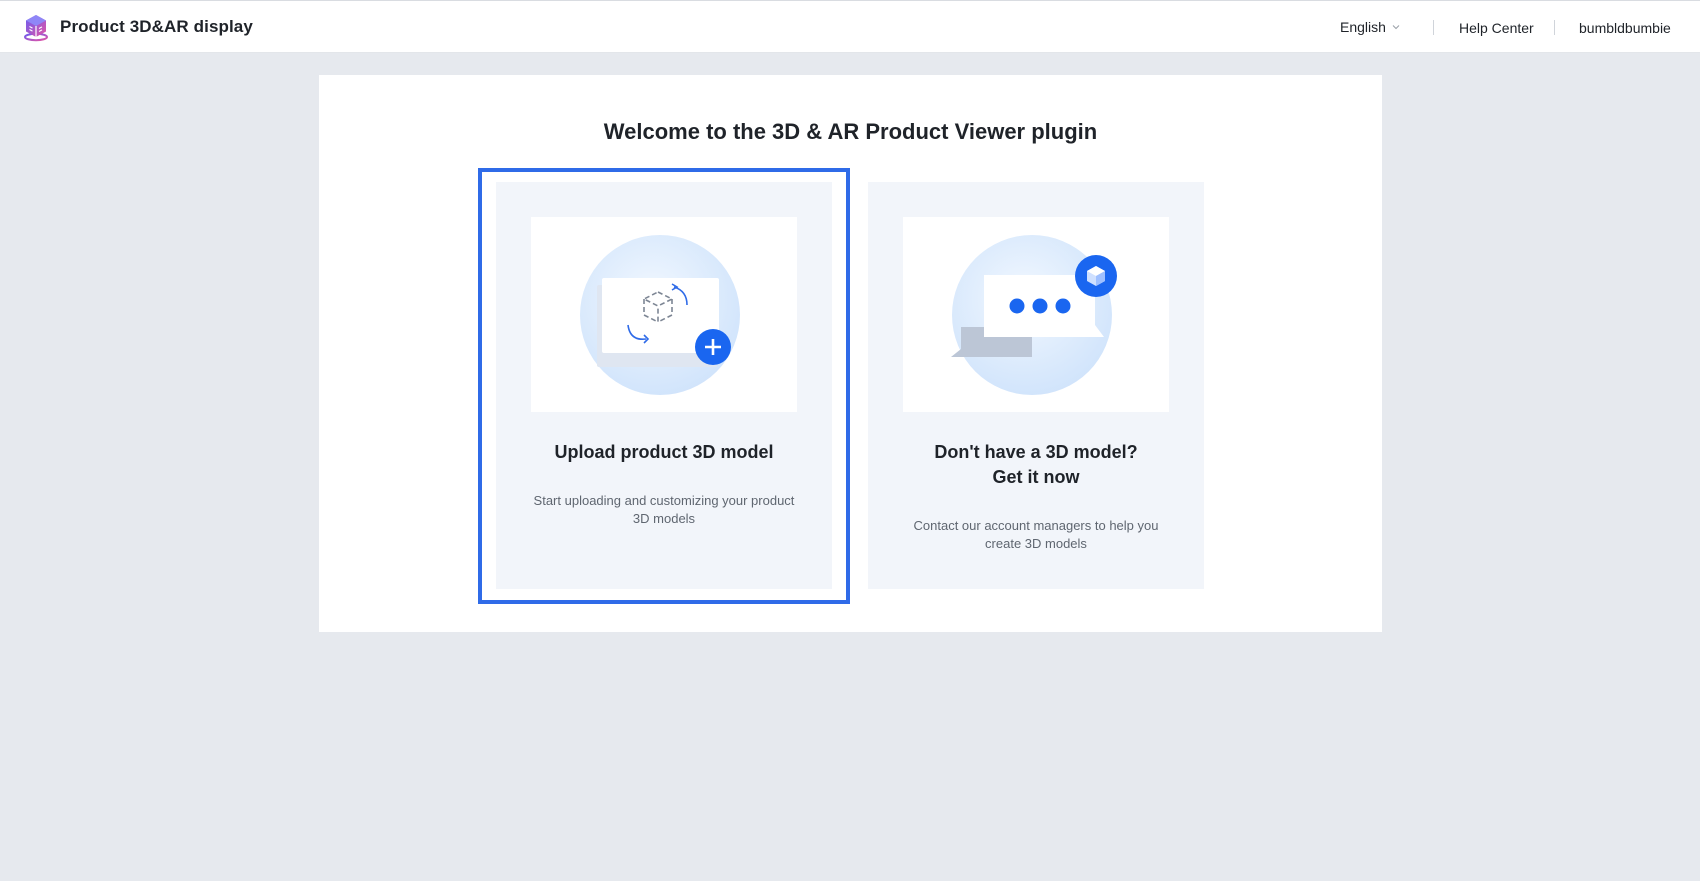  Describe the element at coordinates (664, 452) in the screenshot. I see `upload-card-title: Upload product 3D model` at that location.